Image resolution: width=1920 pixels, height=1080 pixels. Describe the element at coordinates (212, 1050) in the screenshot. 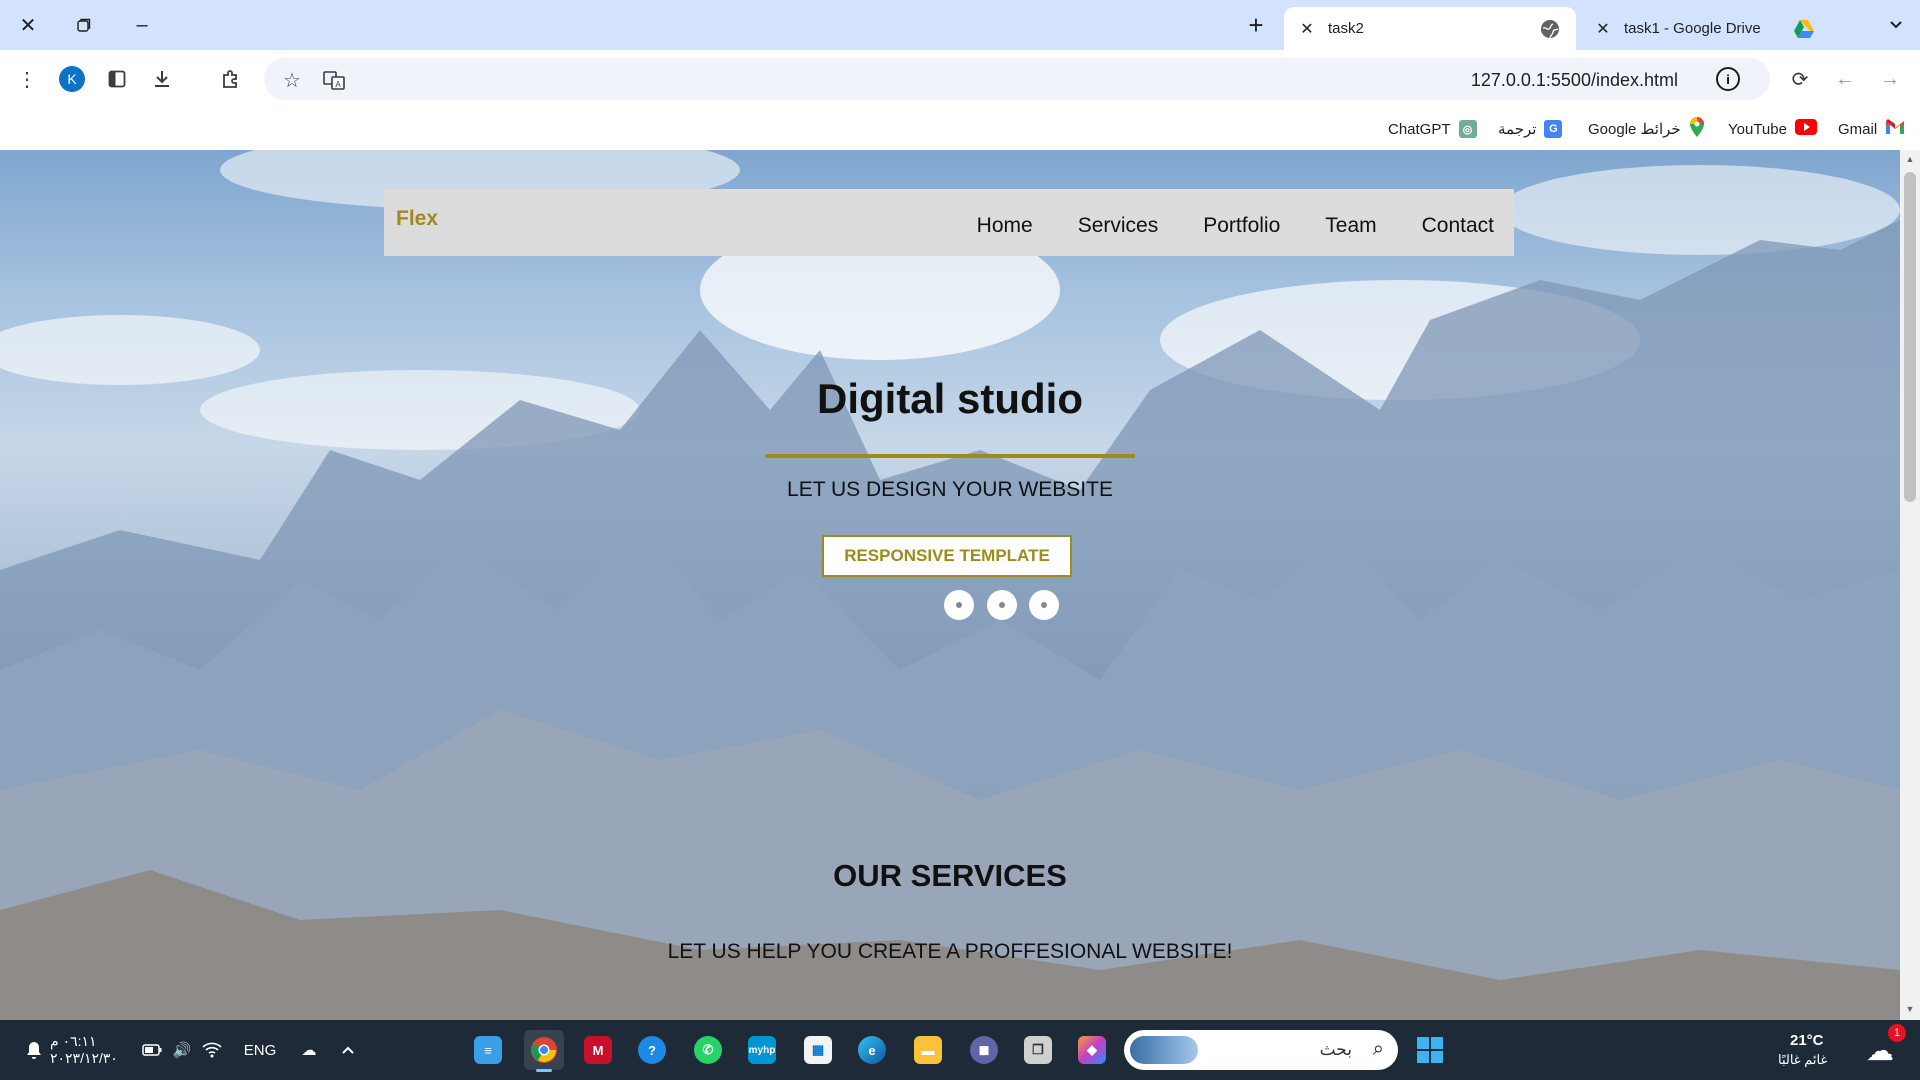

I see `wifi-icon` at that location.